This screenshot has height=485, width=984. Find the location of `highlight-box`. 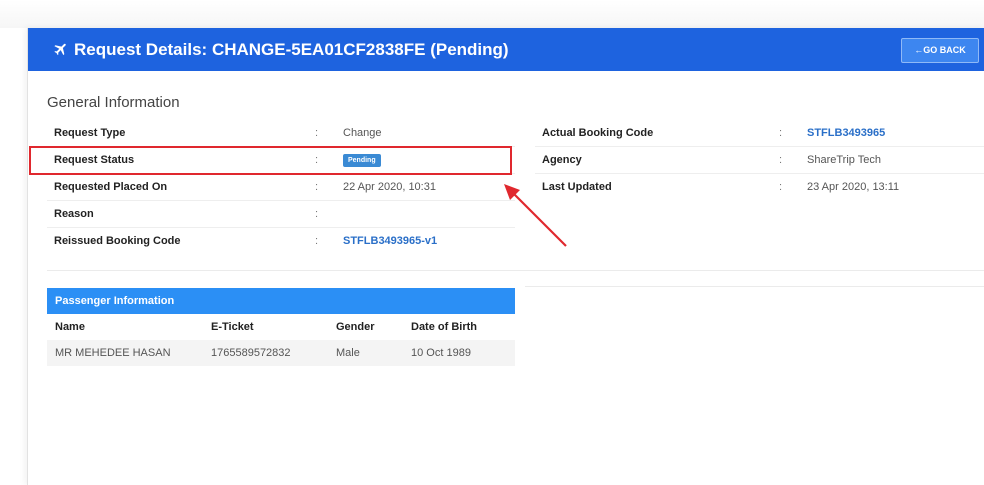

highlight-box is located at coordinates (270, 160).